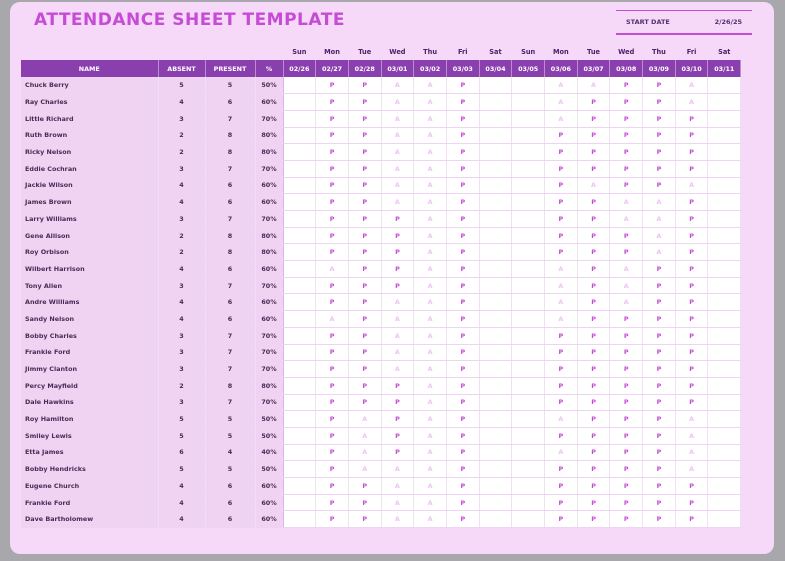 Image resolution: width=785 pixels, height=561 pixels. What do you see at coordinates (398, 68) in the screenshot?
I see `date-header: 03/01` at bounding box center [398, 68].